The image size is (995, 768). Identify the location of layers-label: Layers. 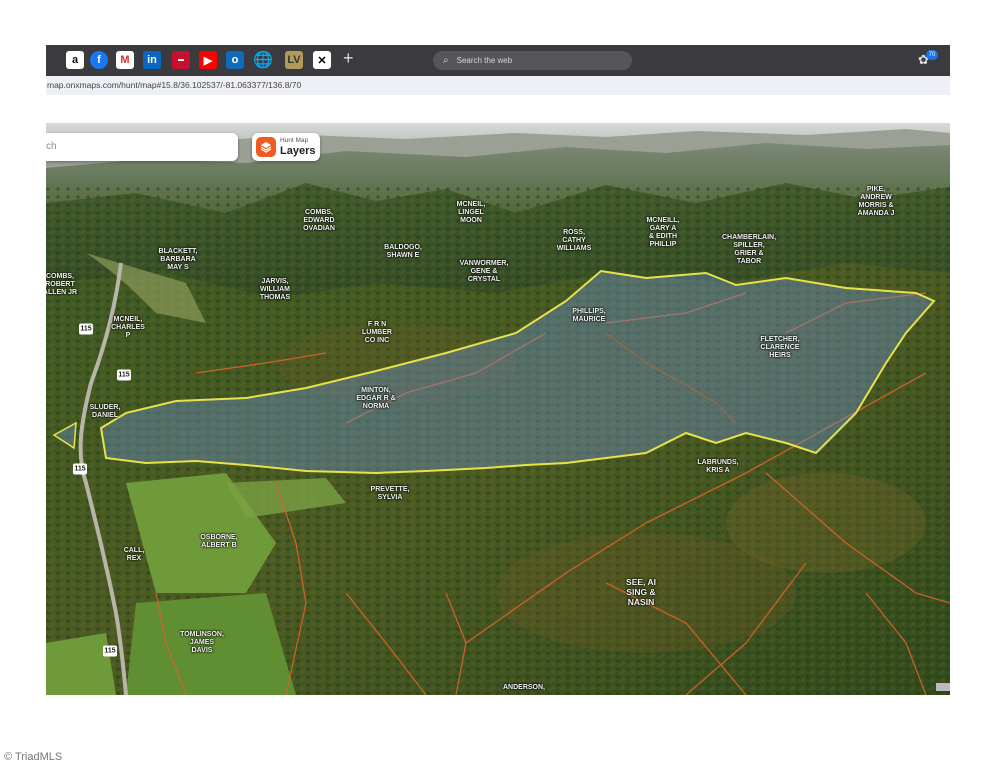
(298, 151).